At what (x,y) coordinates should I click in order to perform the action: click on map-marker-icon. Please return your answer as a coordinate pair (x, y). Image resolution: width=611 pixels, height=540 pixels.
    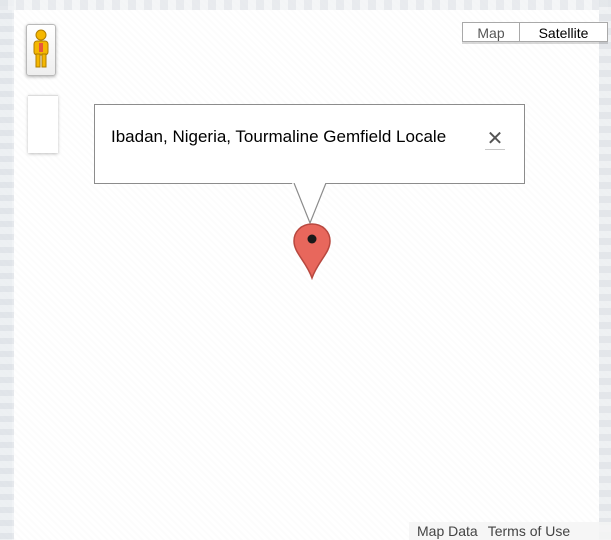
    Looking at the image, I should click on (312, 251).